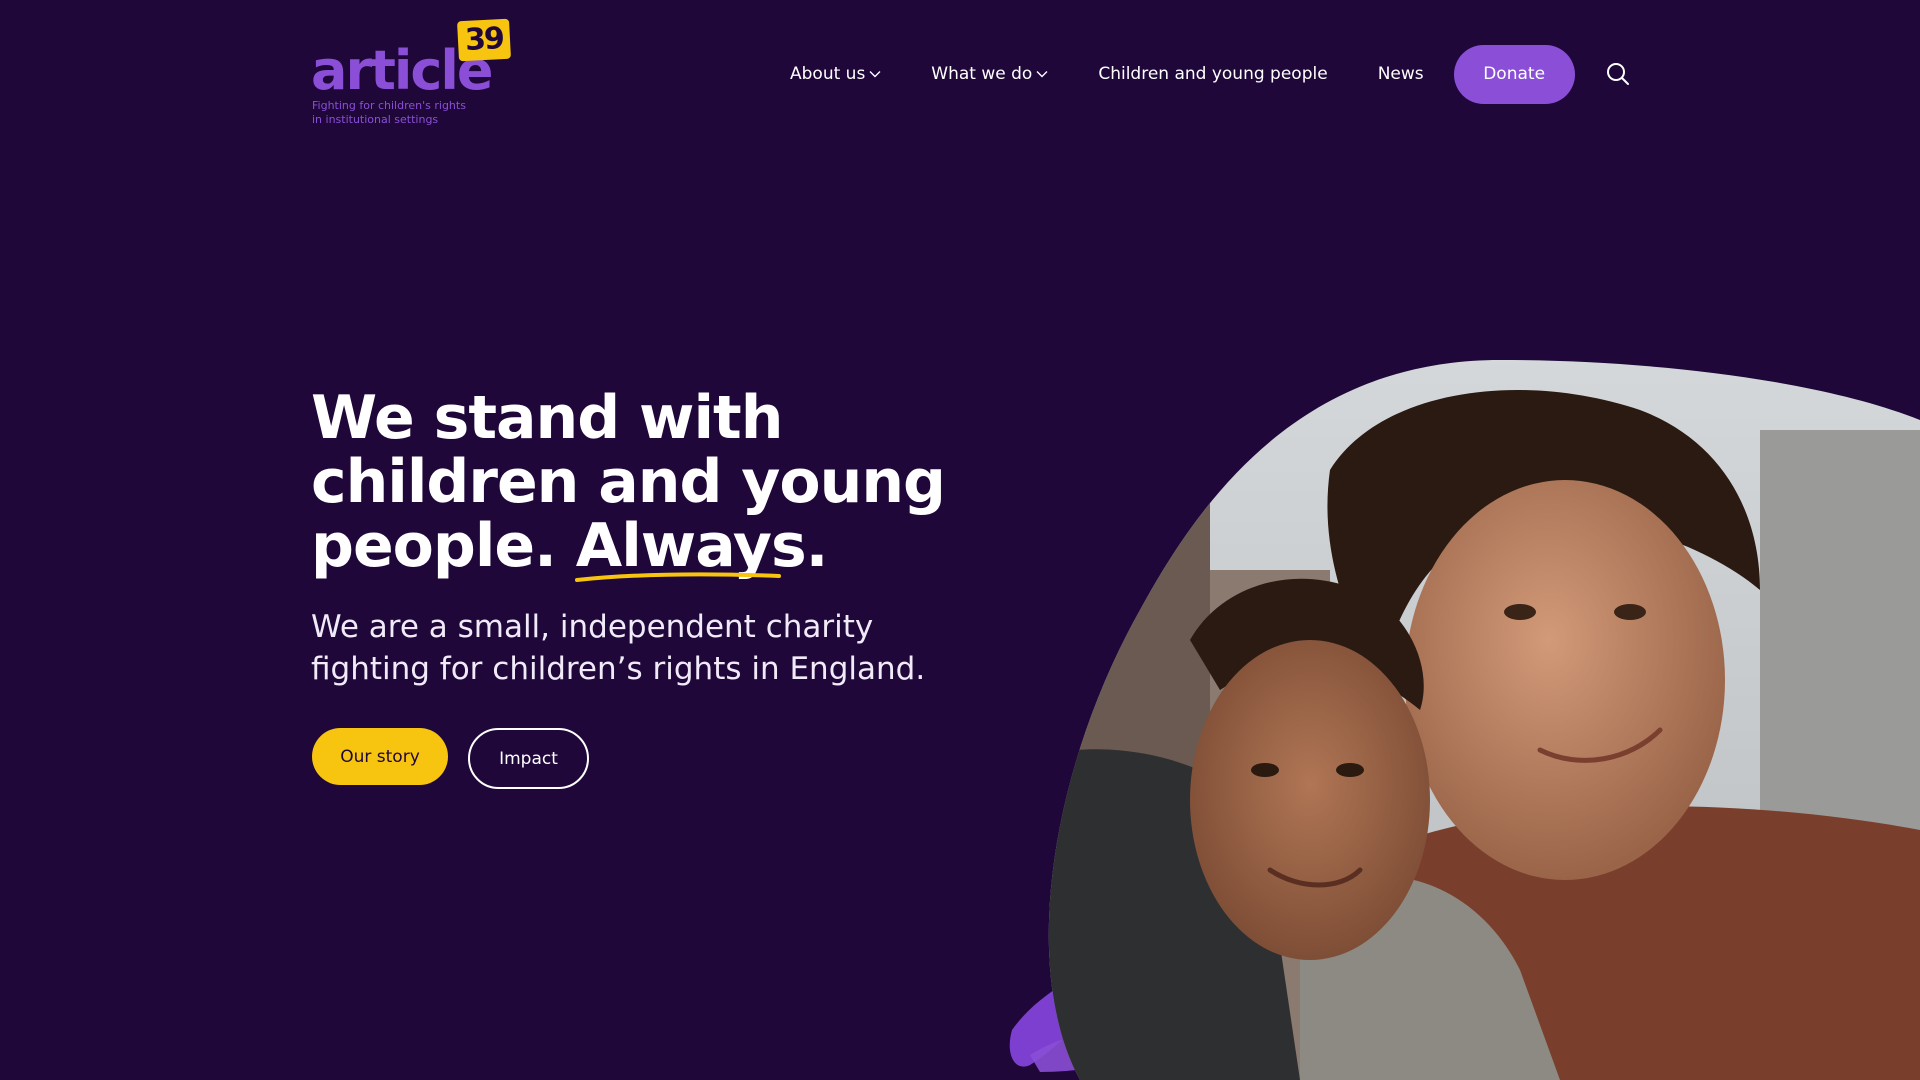 The width and height of the screenshot is (1920, 1080). What do you see at coordinates (817, 546) in the screenshot?
I see `hero-heading-period: .` at bounding box center [817, 546].